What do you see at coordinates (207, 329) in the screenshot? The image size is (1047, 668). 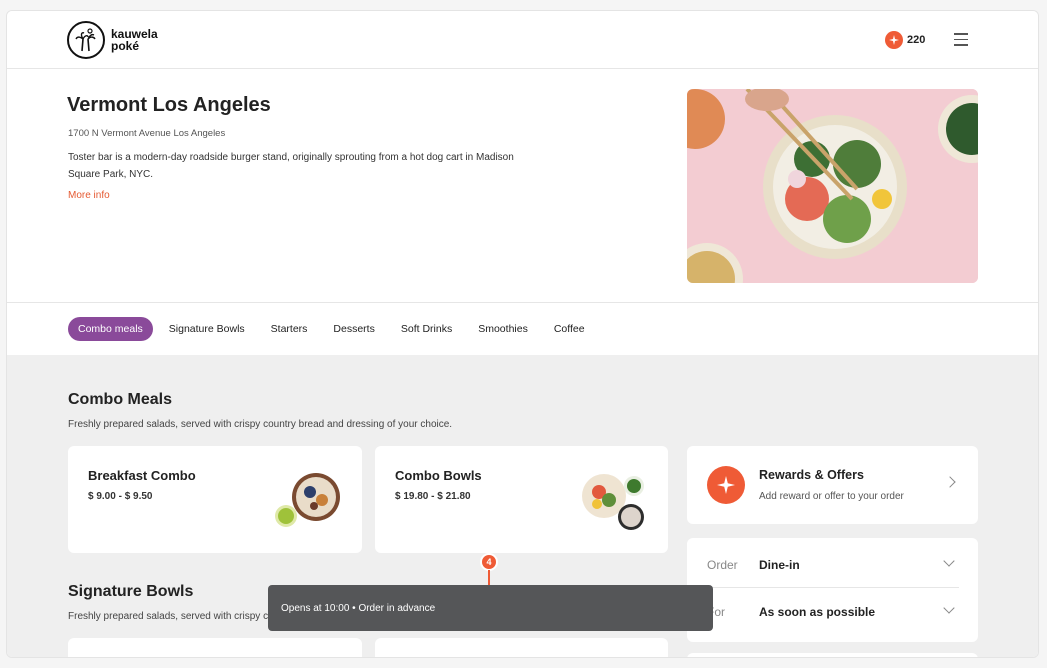 I see `tab-signature-bowls: Signature Bowls` at bounding box center [207, 329].